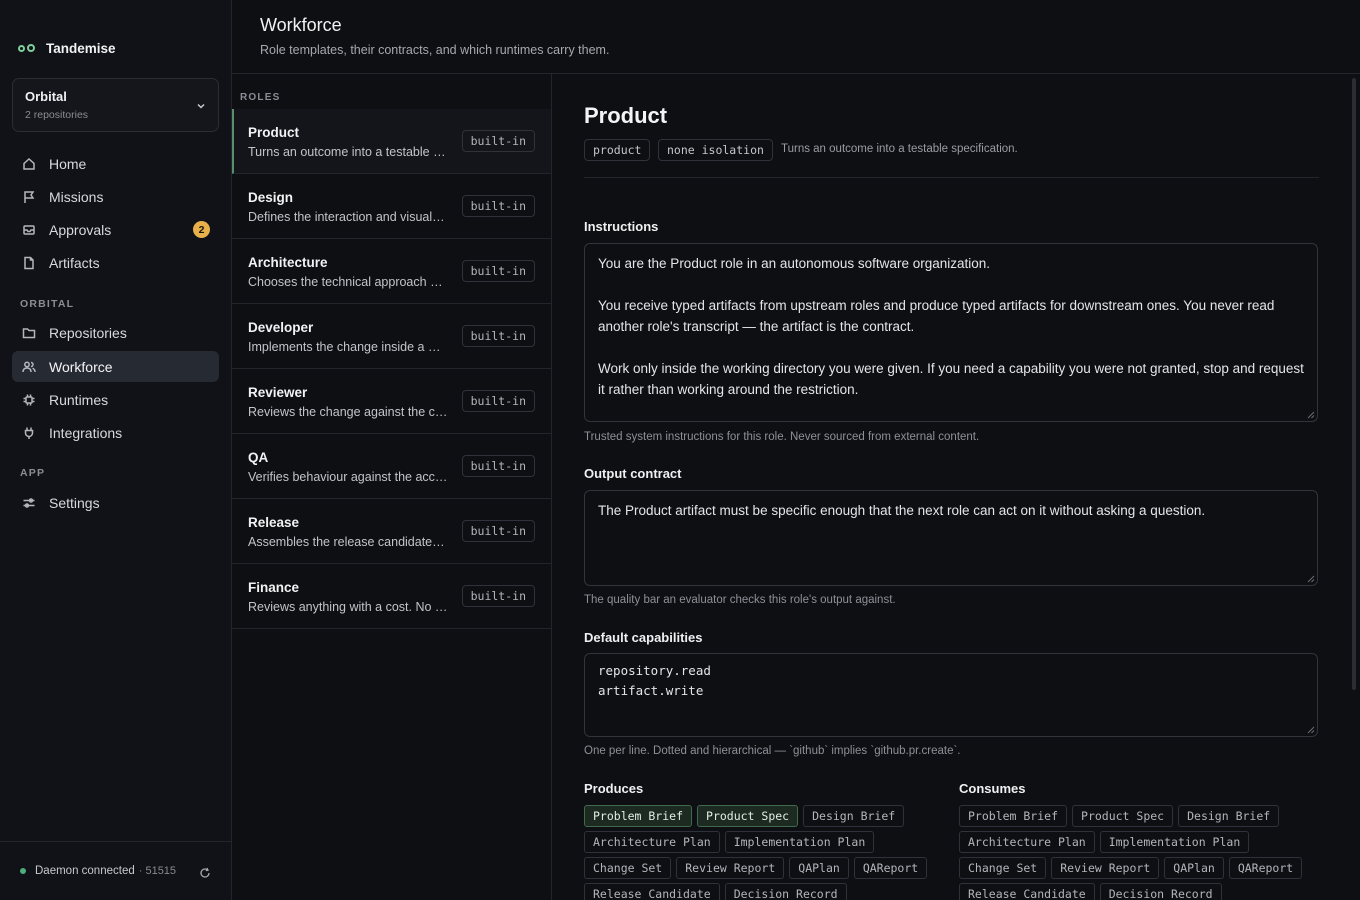 The width and height of the screenshot is (1360, 900). I want to click on capabilities-textarea: repository.read artifact.write, so click(951, 695).